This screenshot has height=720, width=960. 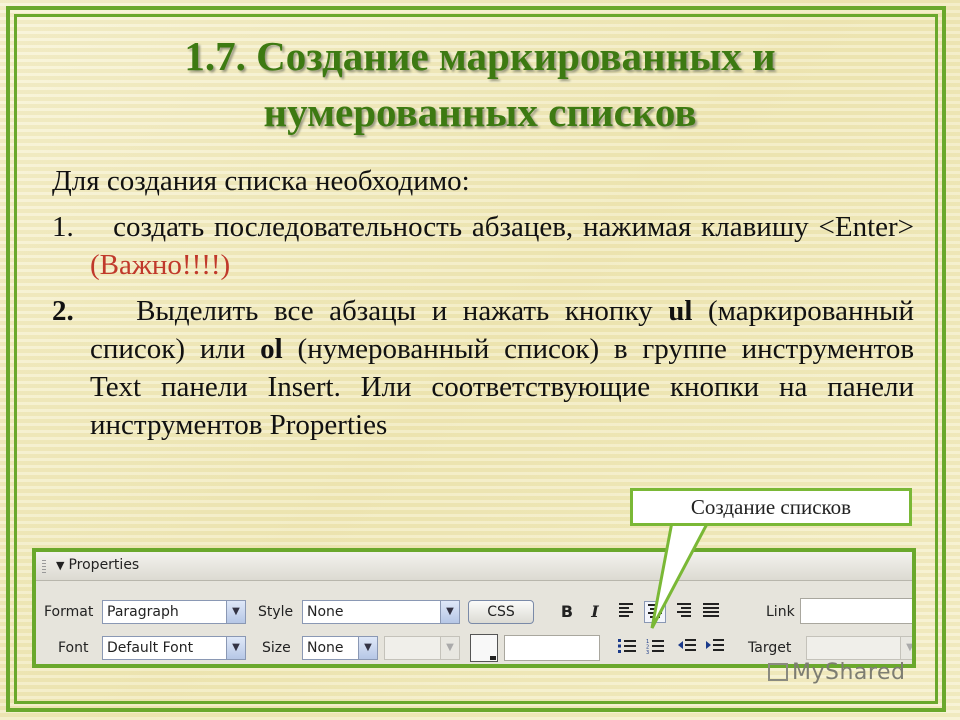 I want to click on callout-box: Создание списков, so click(x=771, y=507).